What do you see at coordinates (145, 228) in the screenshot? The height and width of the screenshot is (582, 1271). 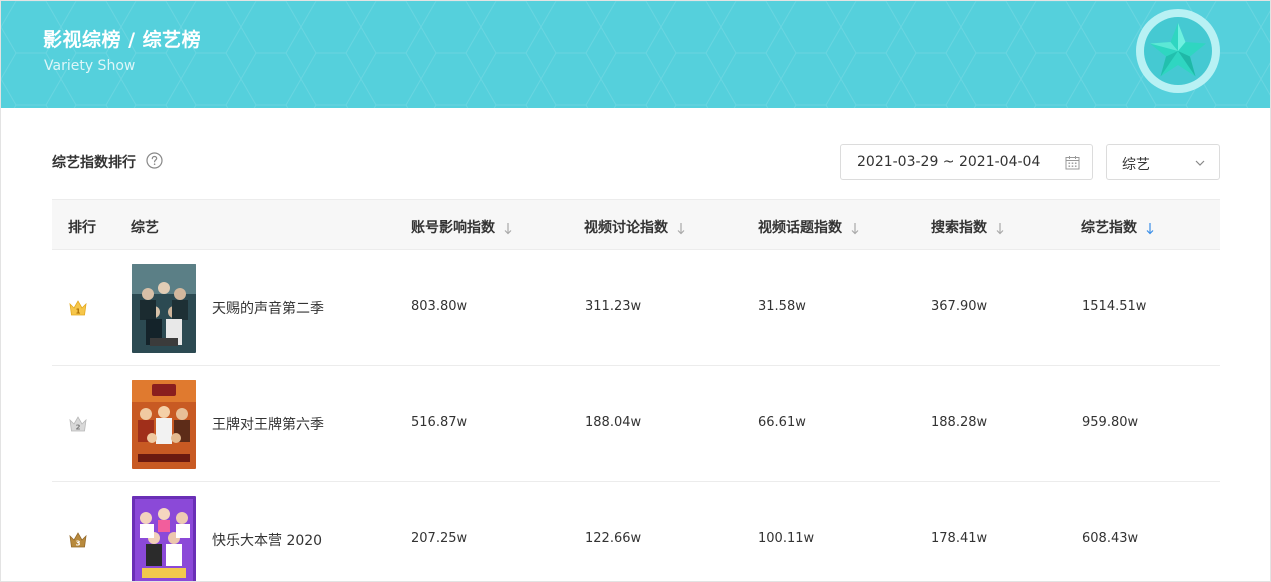 I see `column-header-show: 综艺` at bounding box center [145, 228].